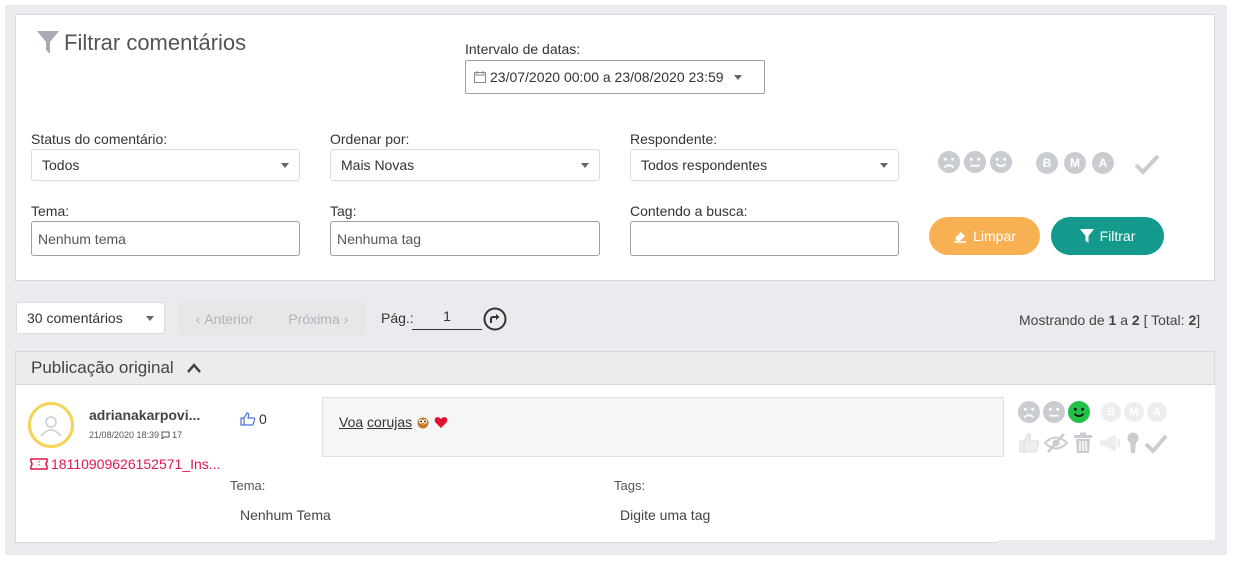 This screenshot has height=561, width=1235. What do you see at coordinates (272, 319) in the screenshot?
I see `pager-buttons: ‹ Anterior Próxima ›` at bounding box center [272, 319].